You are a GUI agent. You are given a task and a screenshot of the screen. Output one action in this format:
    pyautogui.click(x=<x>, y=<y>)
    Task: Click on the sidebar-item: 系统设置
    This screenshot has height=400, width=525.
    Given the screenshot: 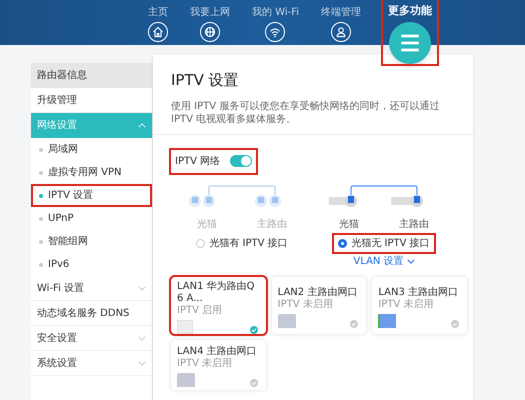 What is the action you would take?
    pyautogui.click(x=91, y=363)
    